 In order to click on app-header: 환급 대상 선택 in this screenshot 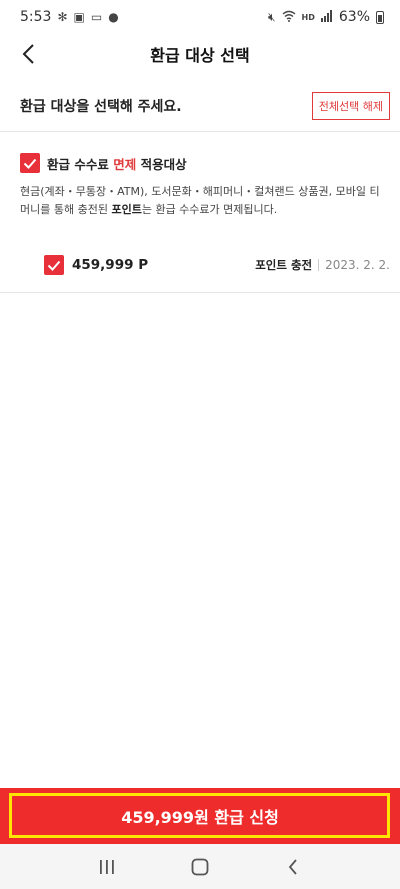, I will do `click(200, 54)`.